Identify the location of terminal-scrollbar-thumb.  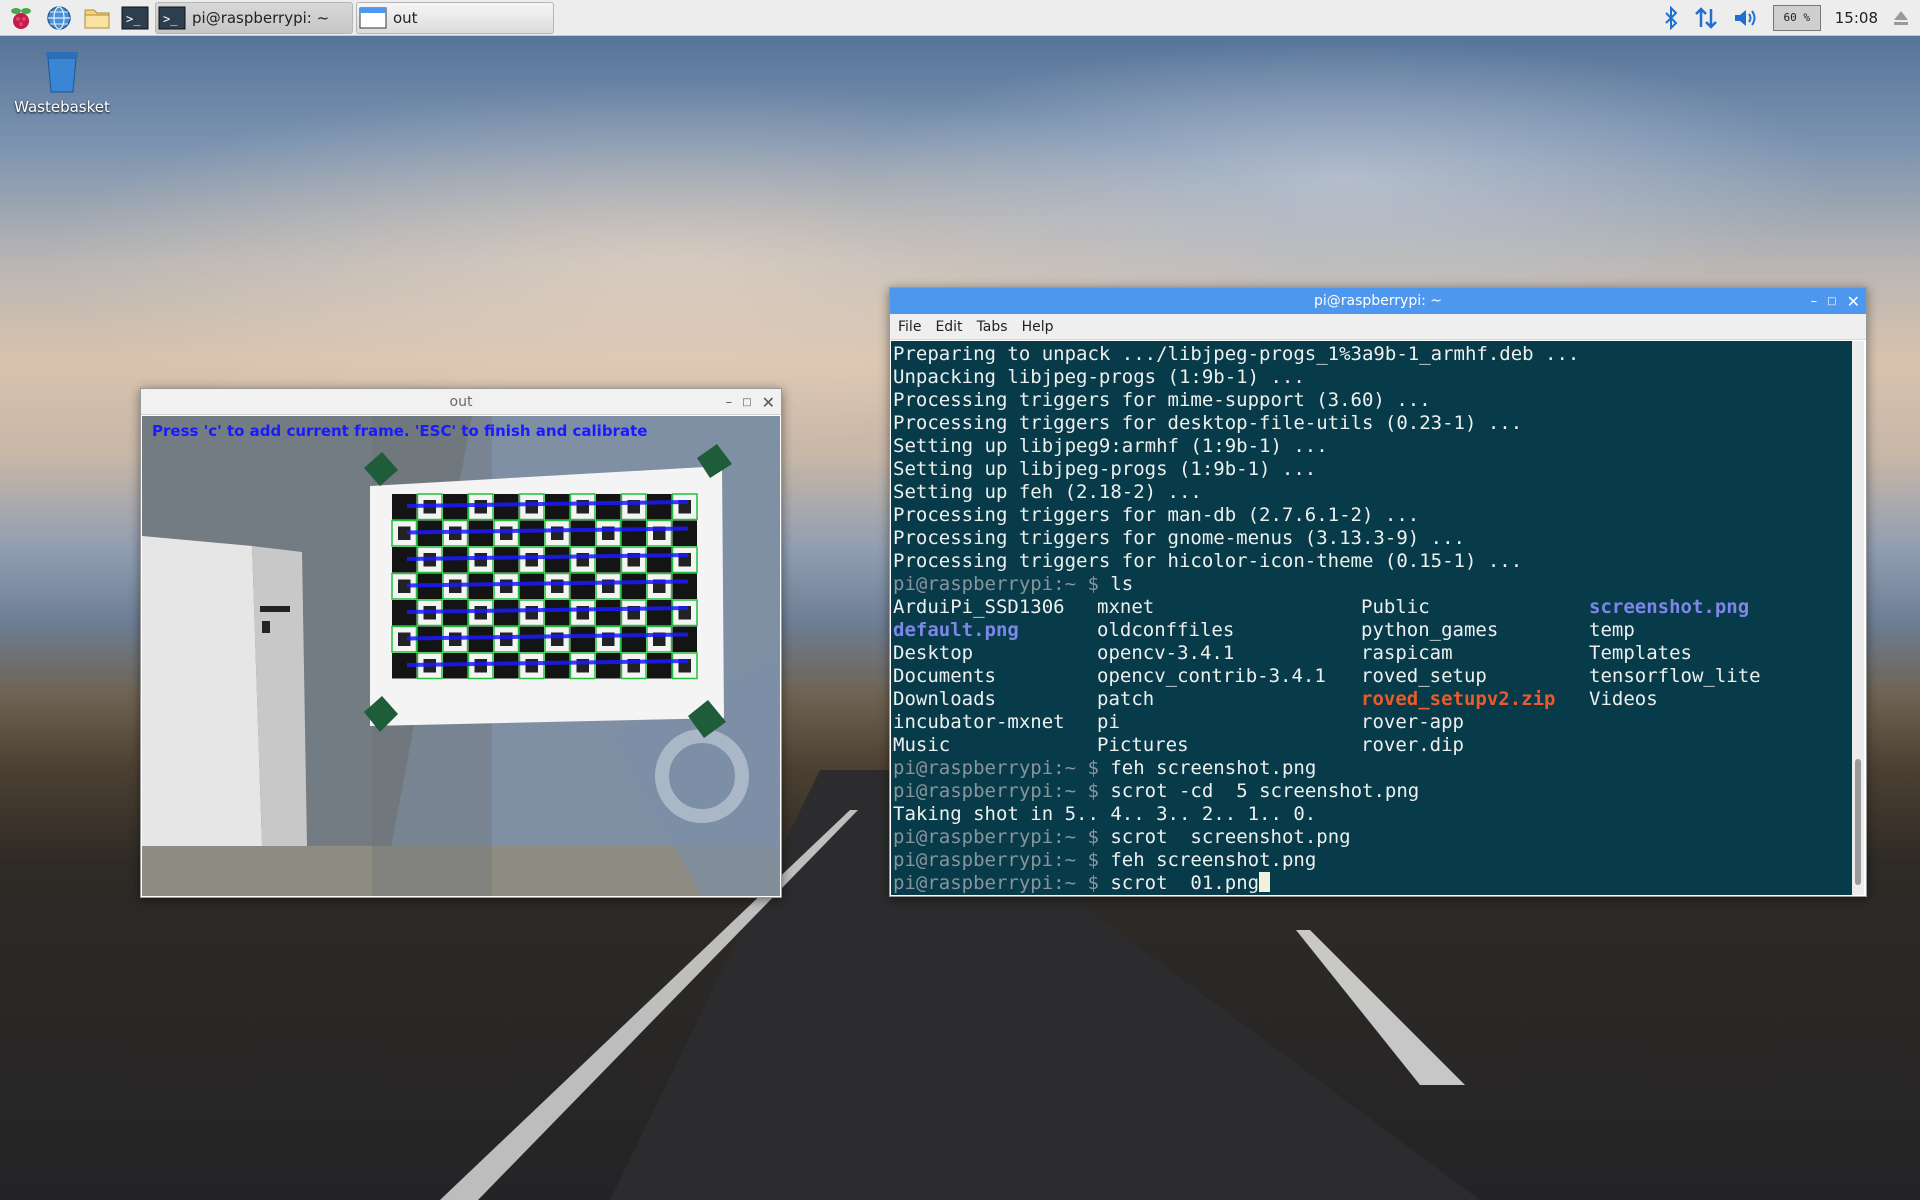
(1858, 822).